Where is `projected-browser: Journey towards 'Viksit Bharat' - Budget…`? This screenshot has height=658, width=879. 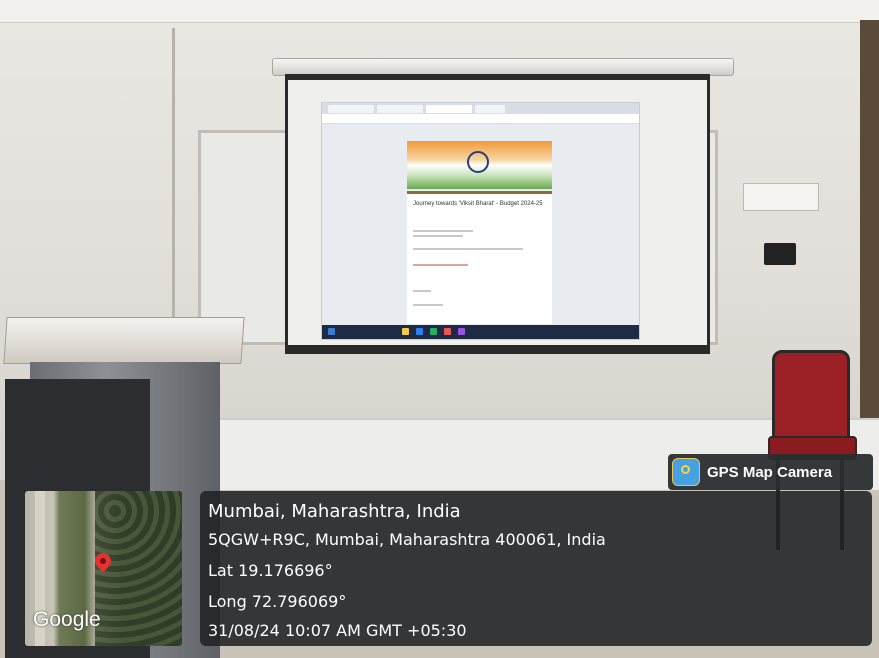
projected-browser: Journey towards 'Viksit Bharat' - Budget… is located at coordinates (480, 221).